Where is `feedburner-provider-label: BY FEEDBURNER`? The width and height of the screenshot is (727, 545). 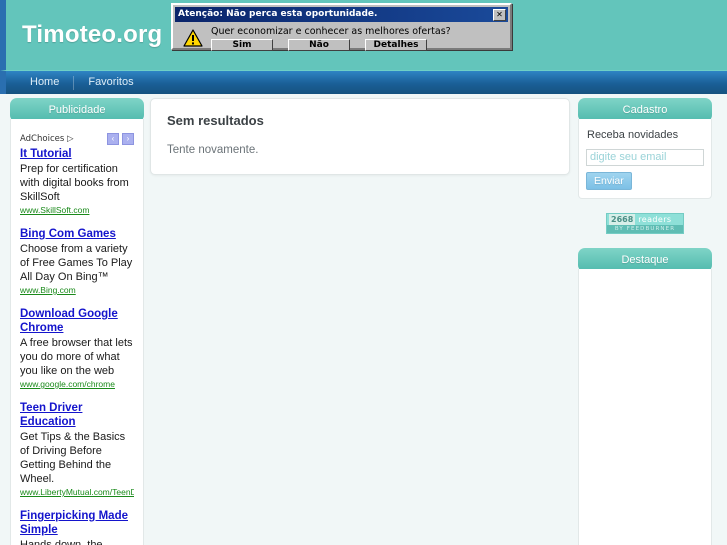
feedburner-provider-label: BY FEEDBURNER is located at coordinates (645, 228).